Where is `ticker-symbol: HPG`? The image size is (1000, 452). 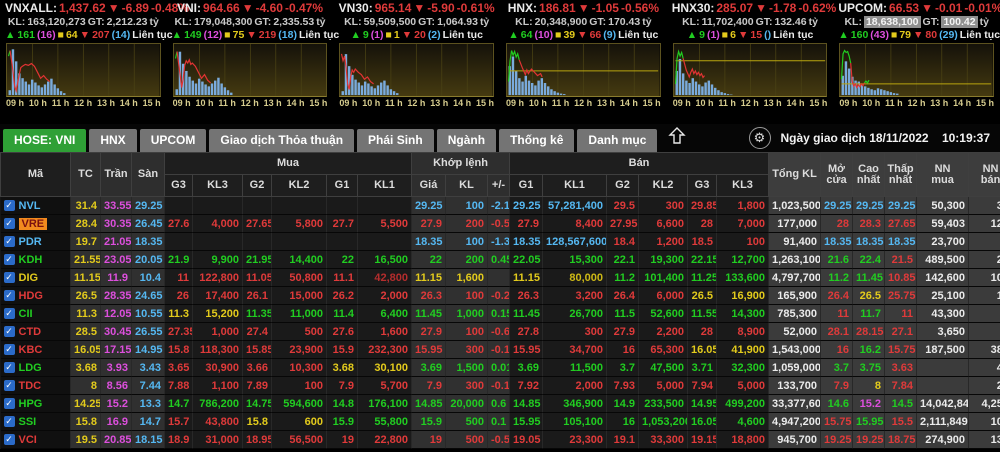 ticker-symbol: HPG is located at coordinates (31, 404).